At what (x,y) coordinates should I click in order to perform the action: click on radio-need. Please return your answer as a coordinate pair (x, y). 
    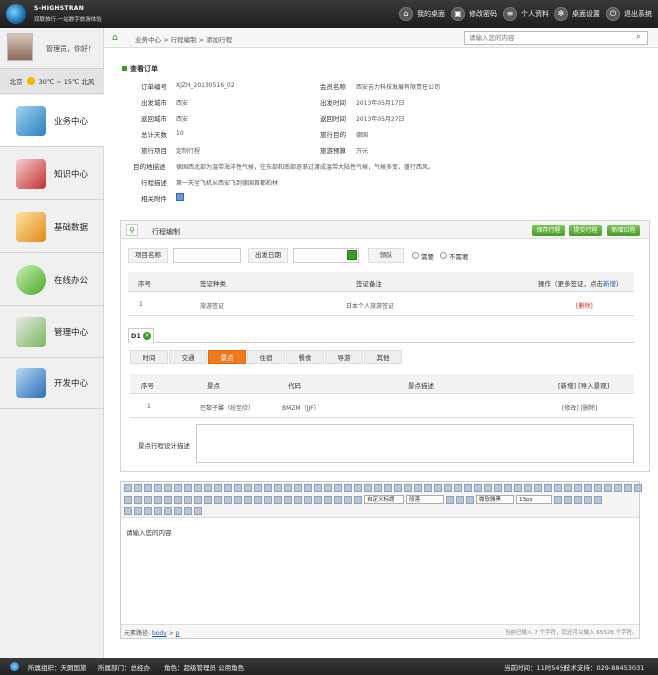
    Looking at the image, I should click on (415, 255).